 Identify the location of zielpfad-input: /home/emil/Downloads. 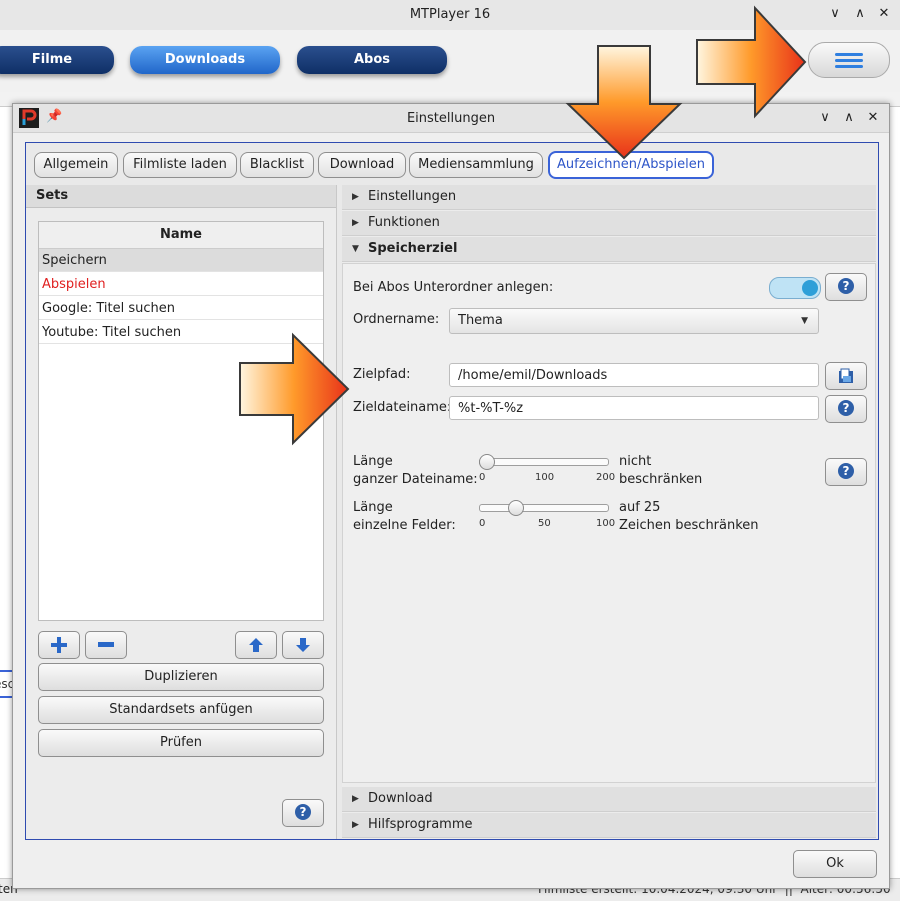
(634, 375).